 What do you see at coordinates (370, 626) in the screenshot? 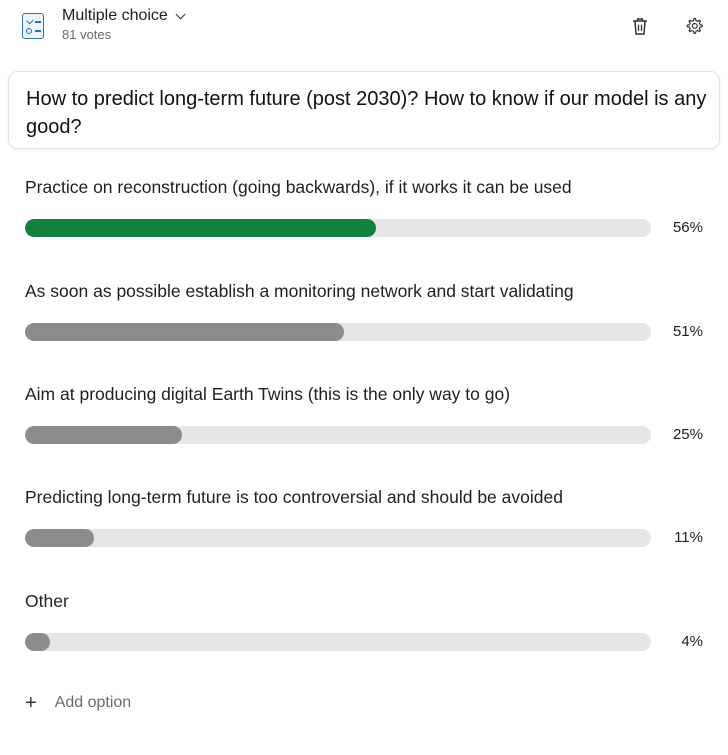
I see `poll-option: Other 4%` at bounding box center [370, 626].